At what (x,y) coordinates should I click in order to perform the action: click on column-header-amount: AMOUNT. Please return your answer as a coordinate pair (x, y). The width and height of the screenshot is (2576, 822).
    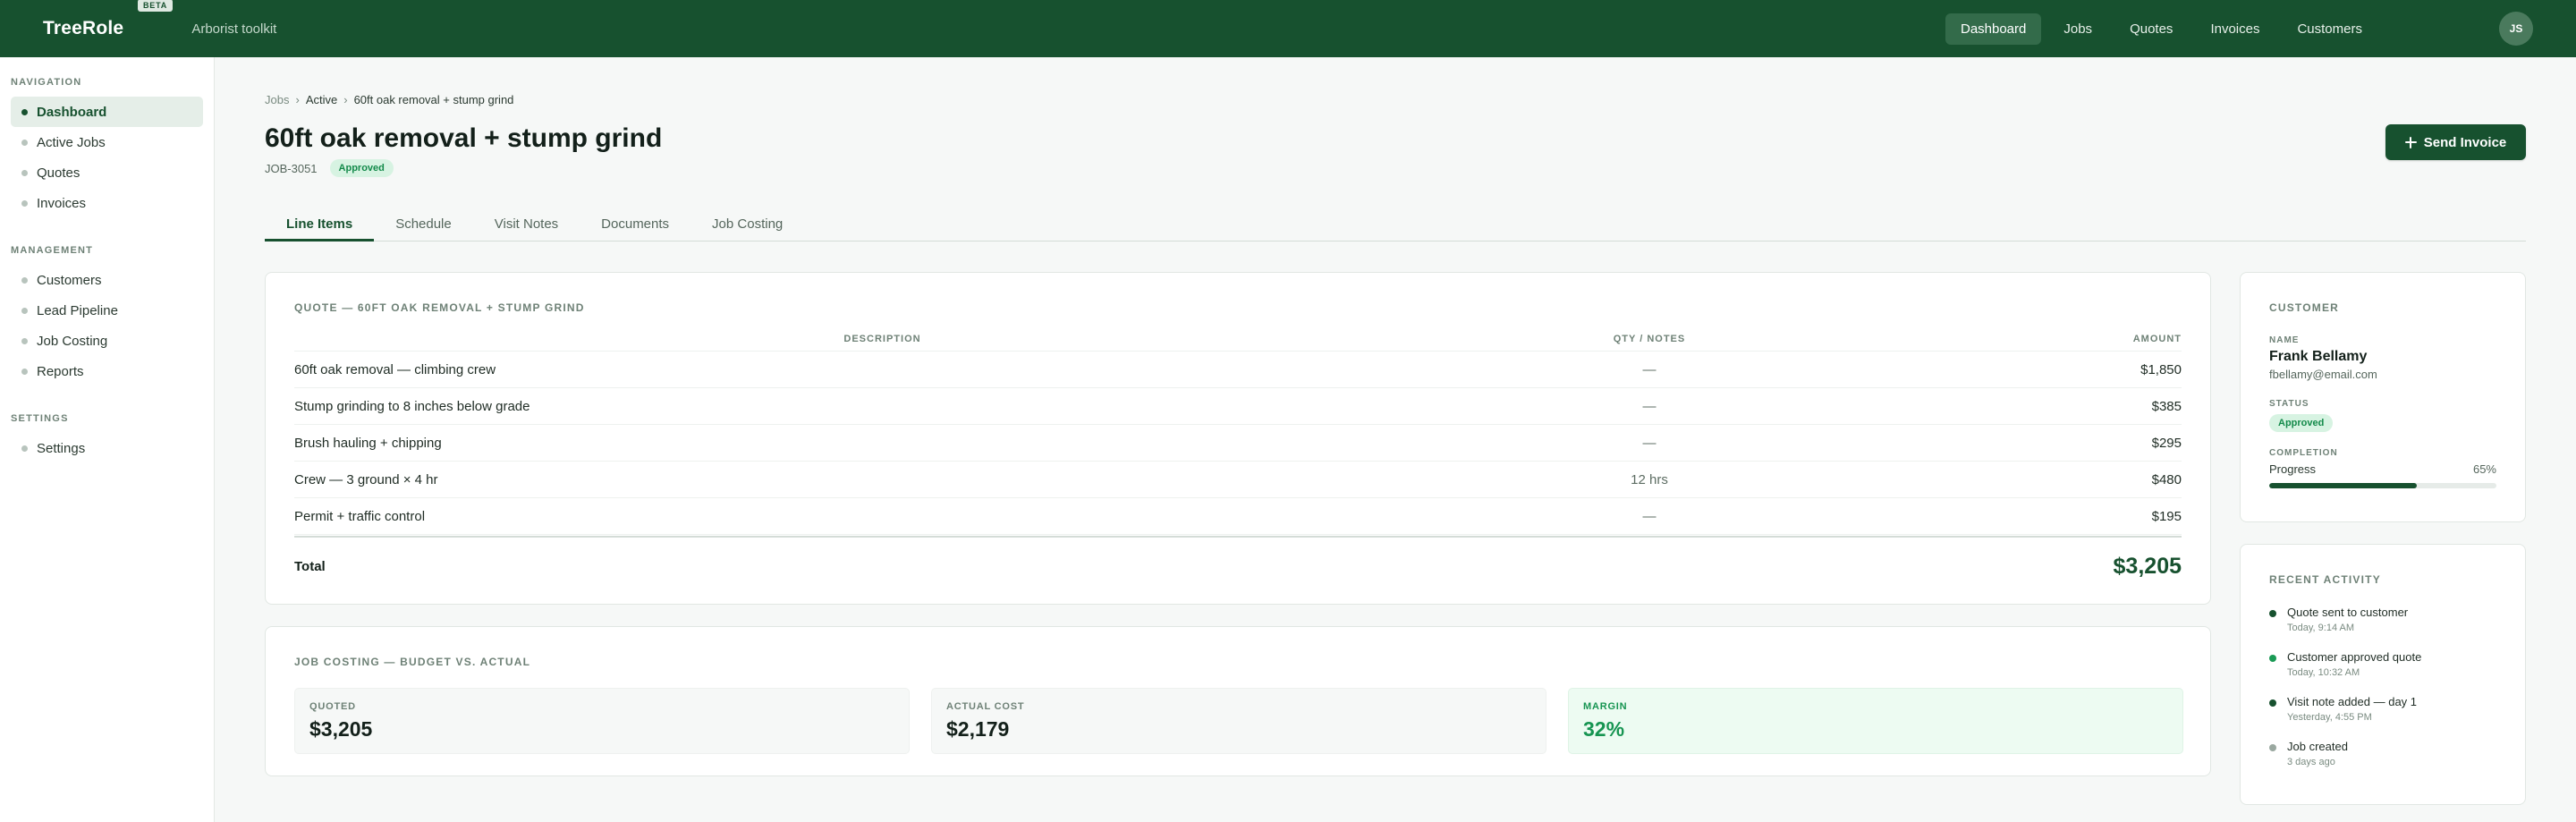
    Looking at the image, I should click on (2157, 338).